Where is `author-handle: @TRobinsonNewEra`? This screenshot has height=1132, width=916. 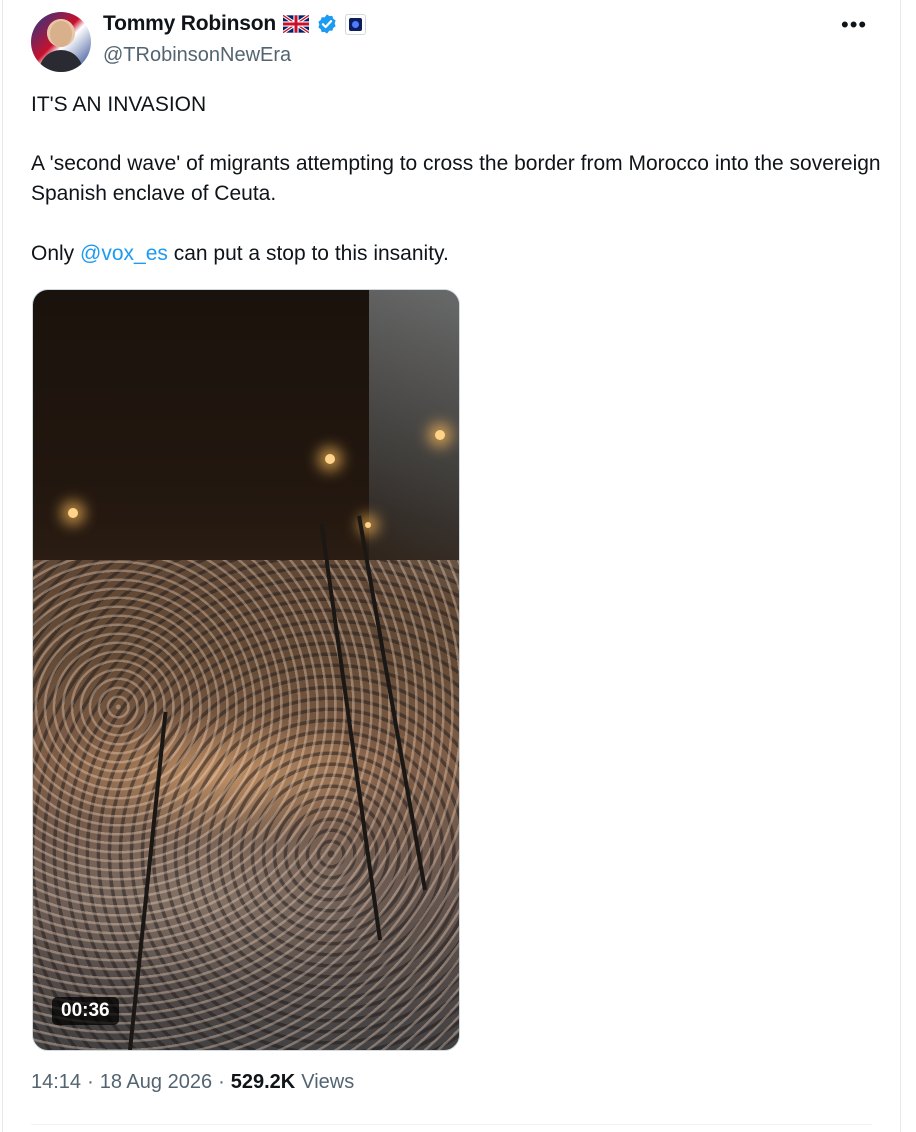
author-handle: @TRobinsonNewEra is located at coordinates (197, 55).